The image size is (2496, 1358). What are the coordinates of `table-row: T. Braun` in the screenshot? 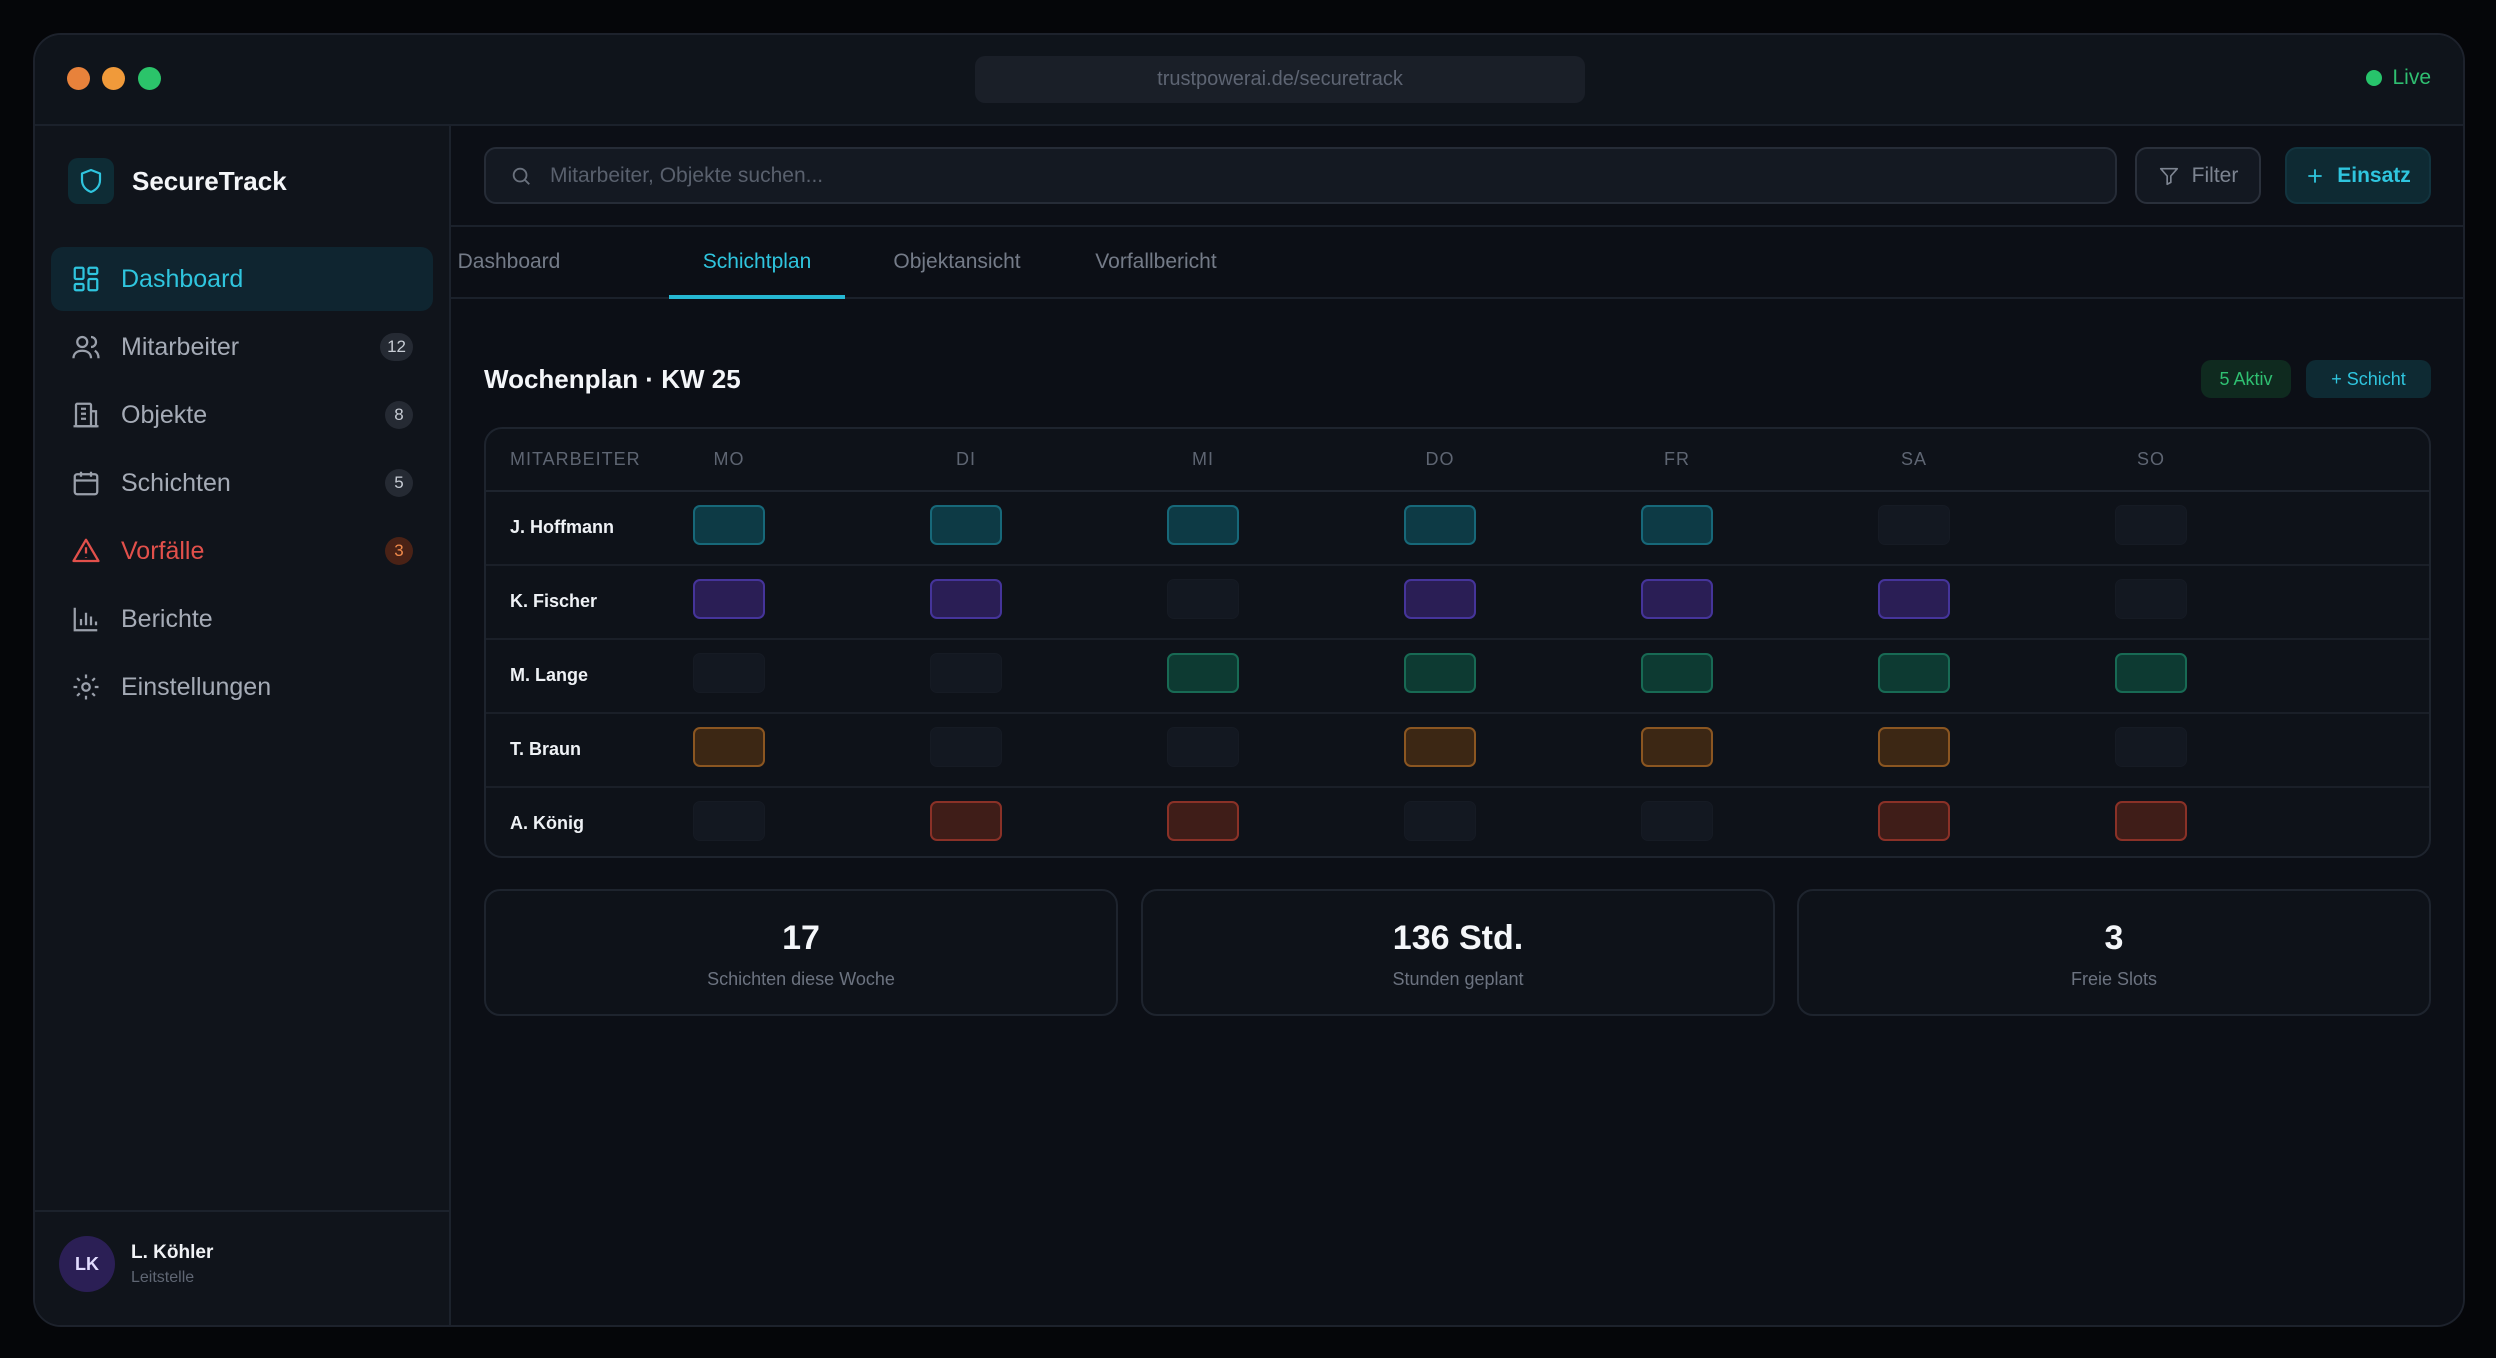 It's located at (1457, 750).